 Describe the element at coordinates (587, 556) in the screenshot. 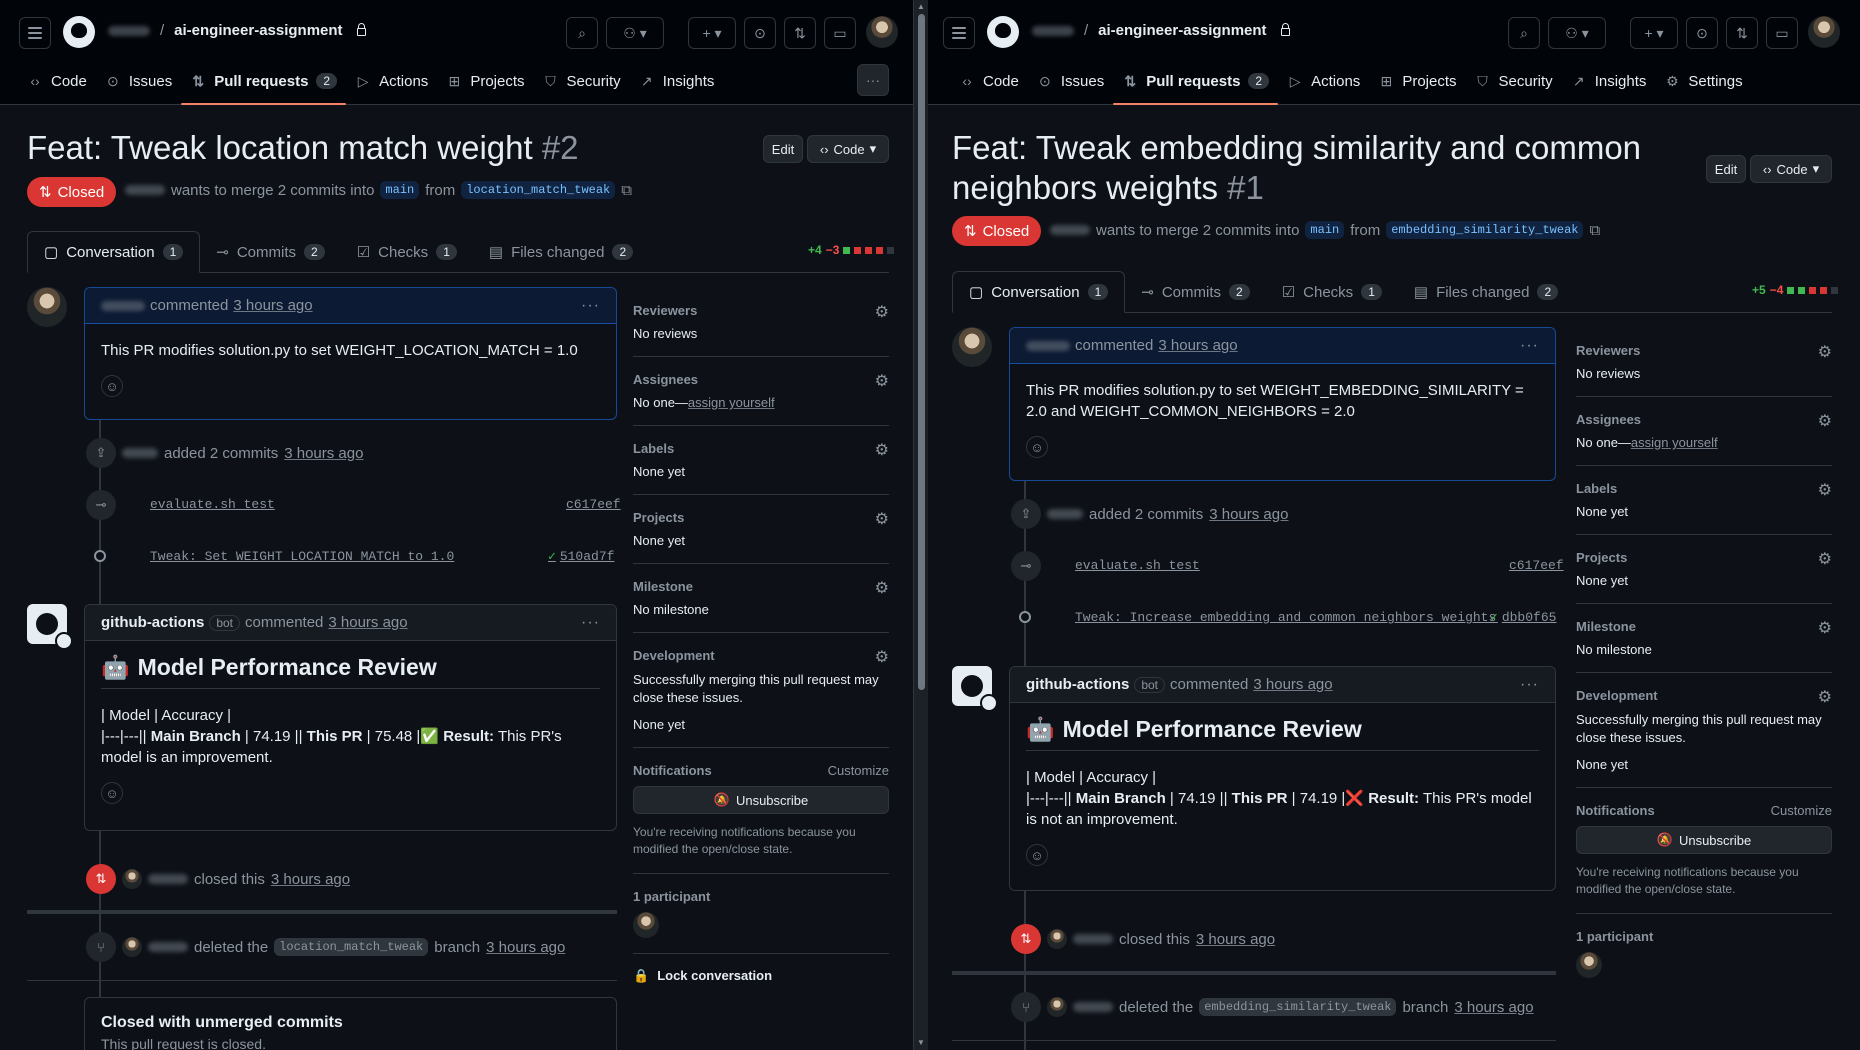

I see `commit-sha: 510ad7f` at that location.